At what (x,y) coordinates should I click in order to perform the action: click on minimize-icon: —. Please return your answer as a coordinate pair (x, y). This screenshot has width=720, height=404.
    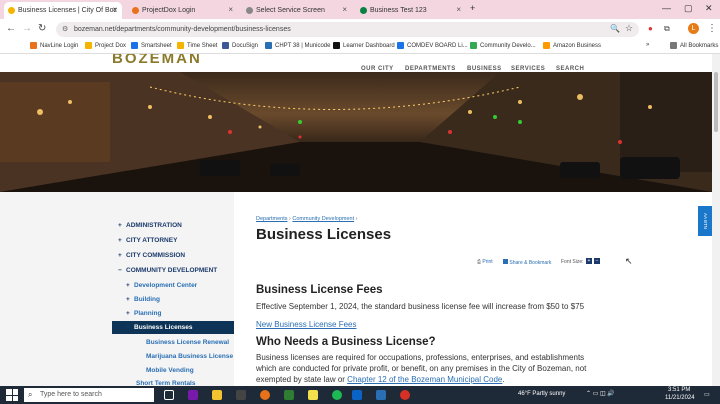
    Looking at the image, I should click on (666, 8).